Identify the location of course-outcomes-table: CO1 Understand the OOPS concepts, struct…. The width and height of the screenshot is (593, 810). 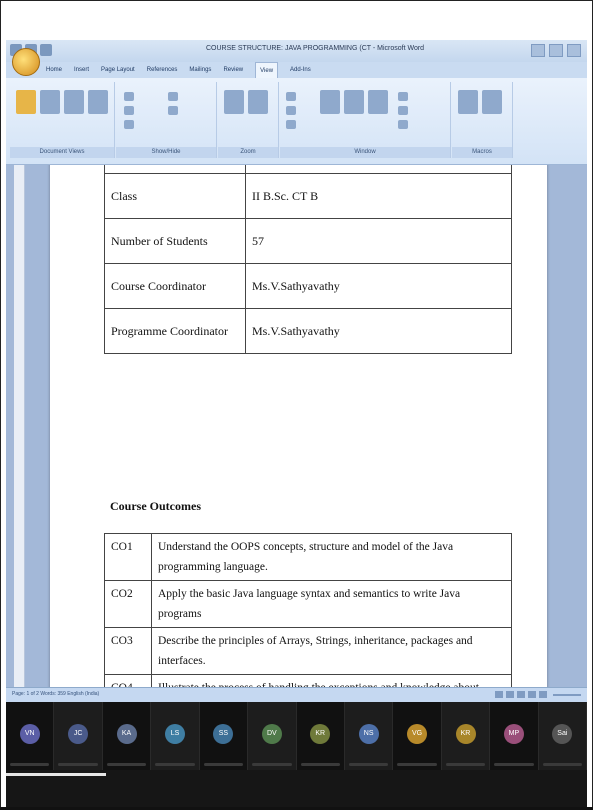
(308, 610).